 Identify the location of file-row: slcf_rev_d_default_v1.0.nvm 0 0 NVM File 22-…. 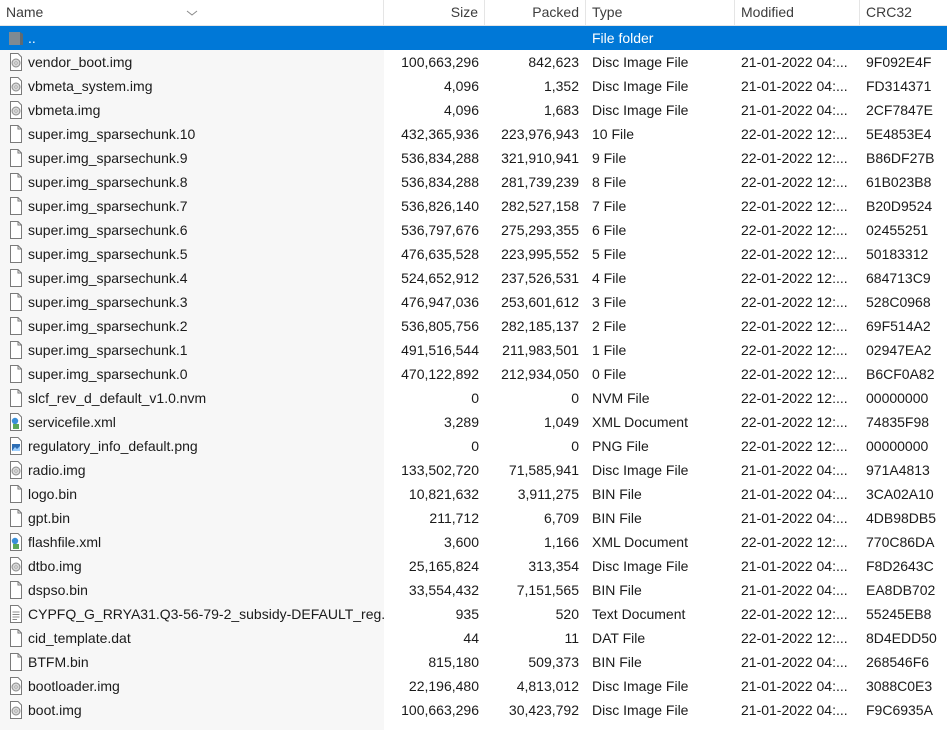
(473, 398).